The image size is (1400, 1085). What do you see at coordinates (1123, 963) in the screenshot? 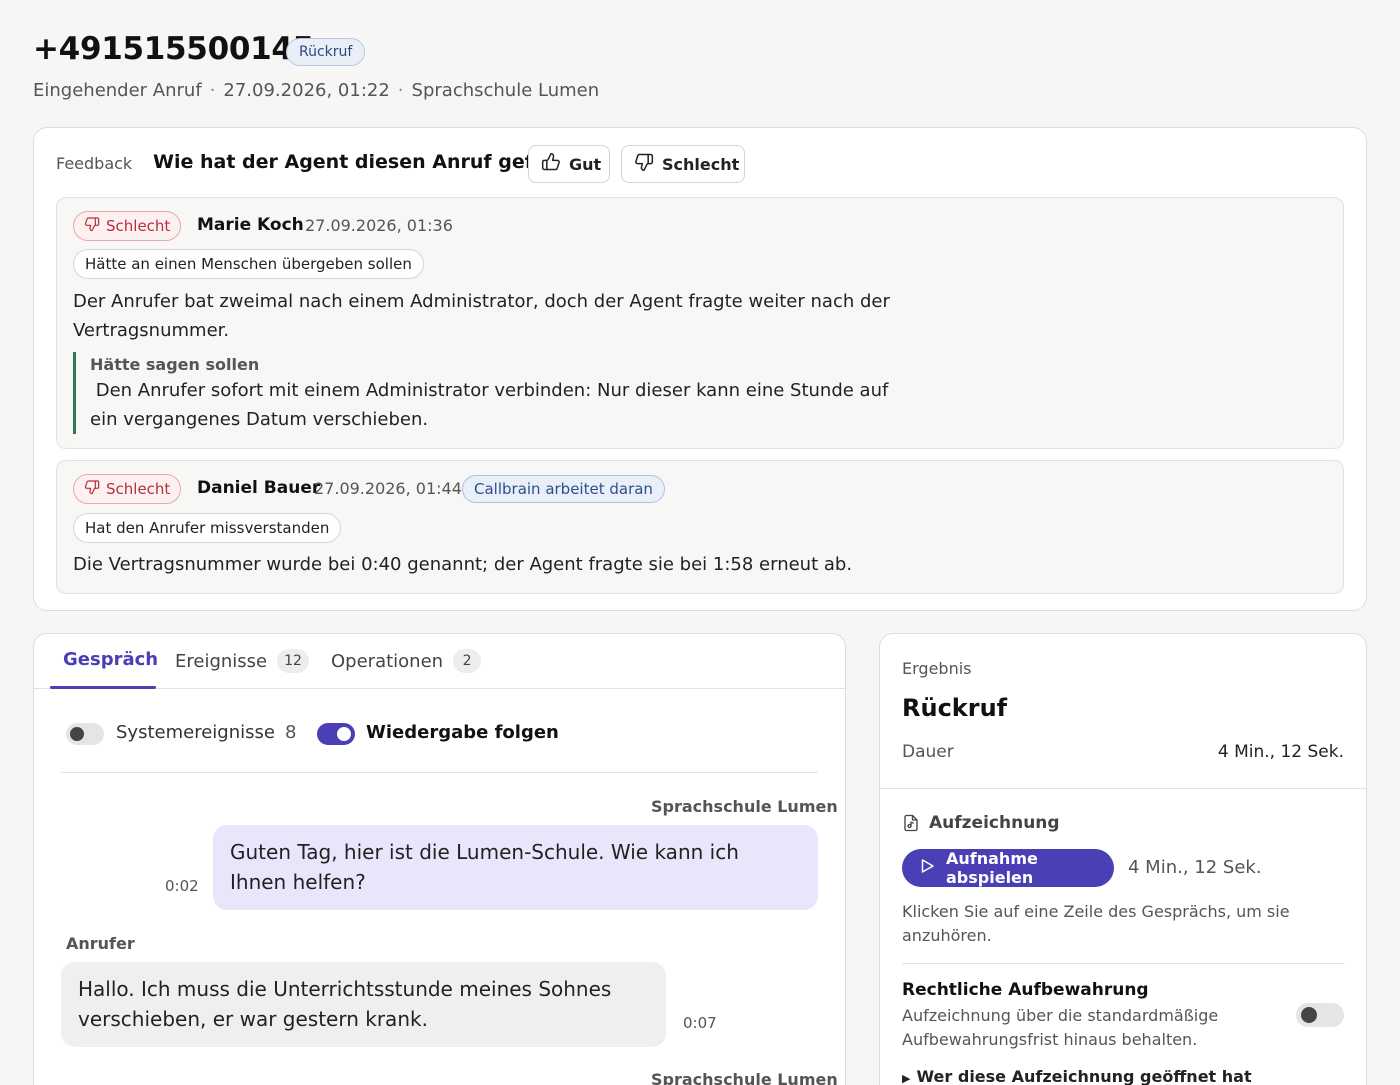
I see `section-divider` at bounding box center [1123, 963].